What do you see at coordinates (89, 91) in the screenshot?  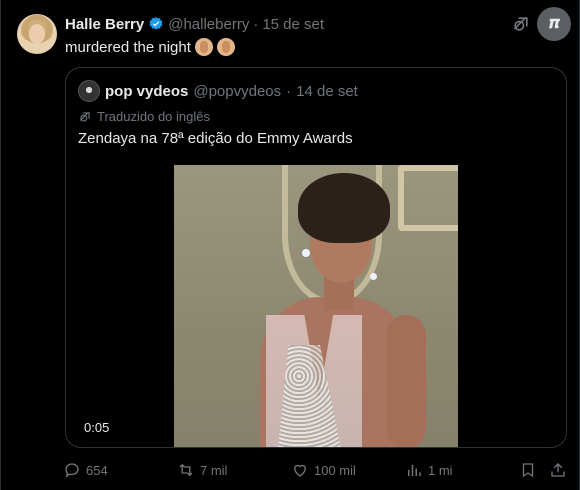 I see `quoted-author-avatar` at bounding box center [89, 91].